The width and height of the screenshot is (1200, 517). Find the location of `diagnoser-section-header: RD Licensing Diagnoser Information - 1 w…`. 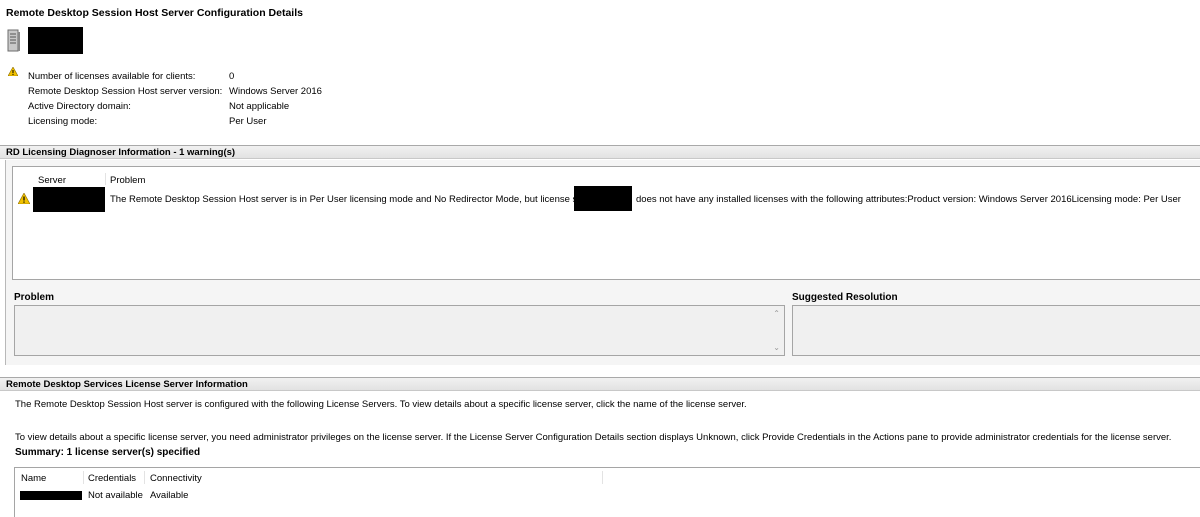

diagnoser-section-header: RD Licensing Diagnoser Information - 1 w… is located at coordinates (600, 152).